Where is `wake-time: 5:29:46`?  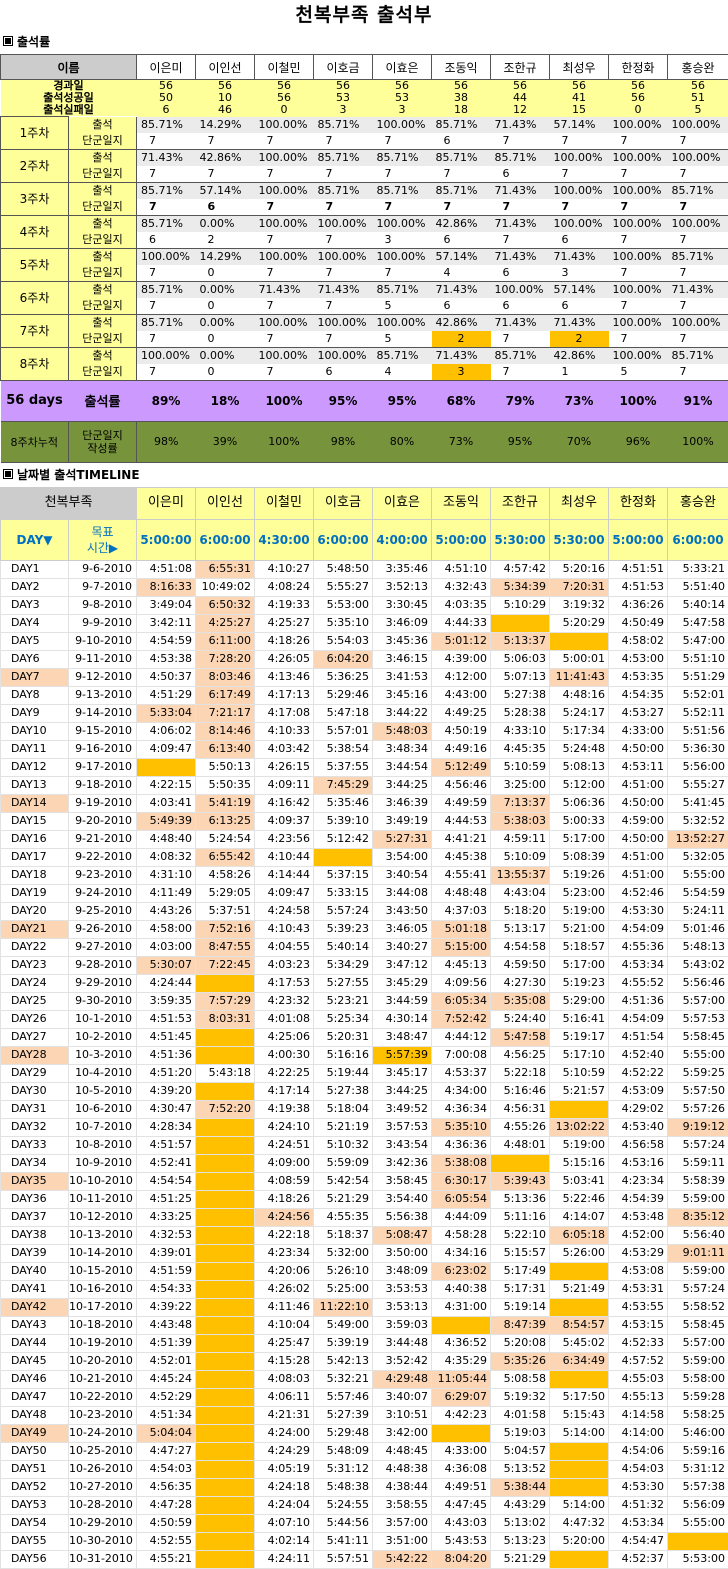
wake-time: 5:29:46 is located at coordinates (343, 695).